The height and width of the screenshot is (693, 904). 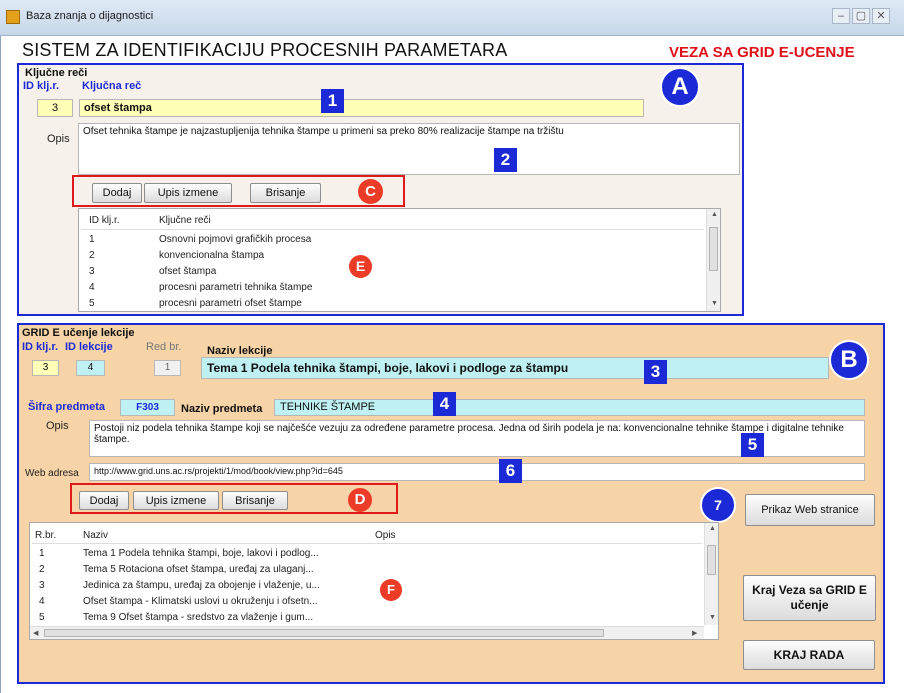 I want to click on scroll-left-icon: ◀, so click(x=35, y=633).